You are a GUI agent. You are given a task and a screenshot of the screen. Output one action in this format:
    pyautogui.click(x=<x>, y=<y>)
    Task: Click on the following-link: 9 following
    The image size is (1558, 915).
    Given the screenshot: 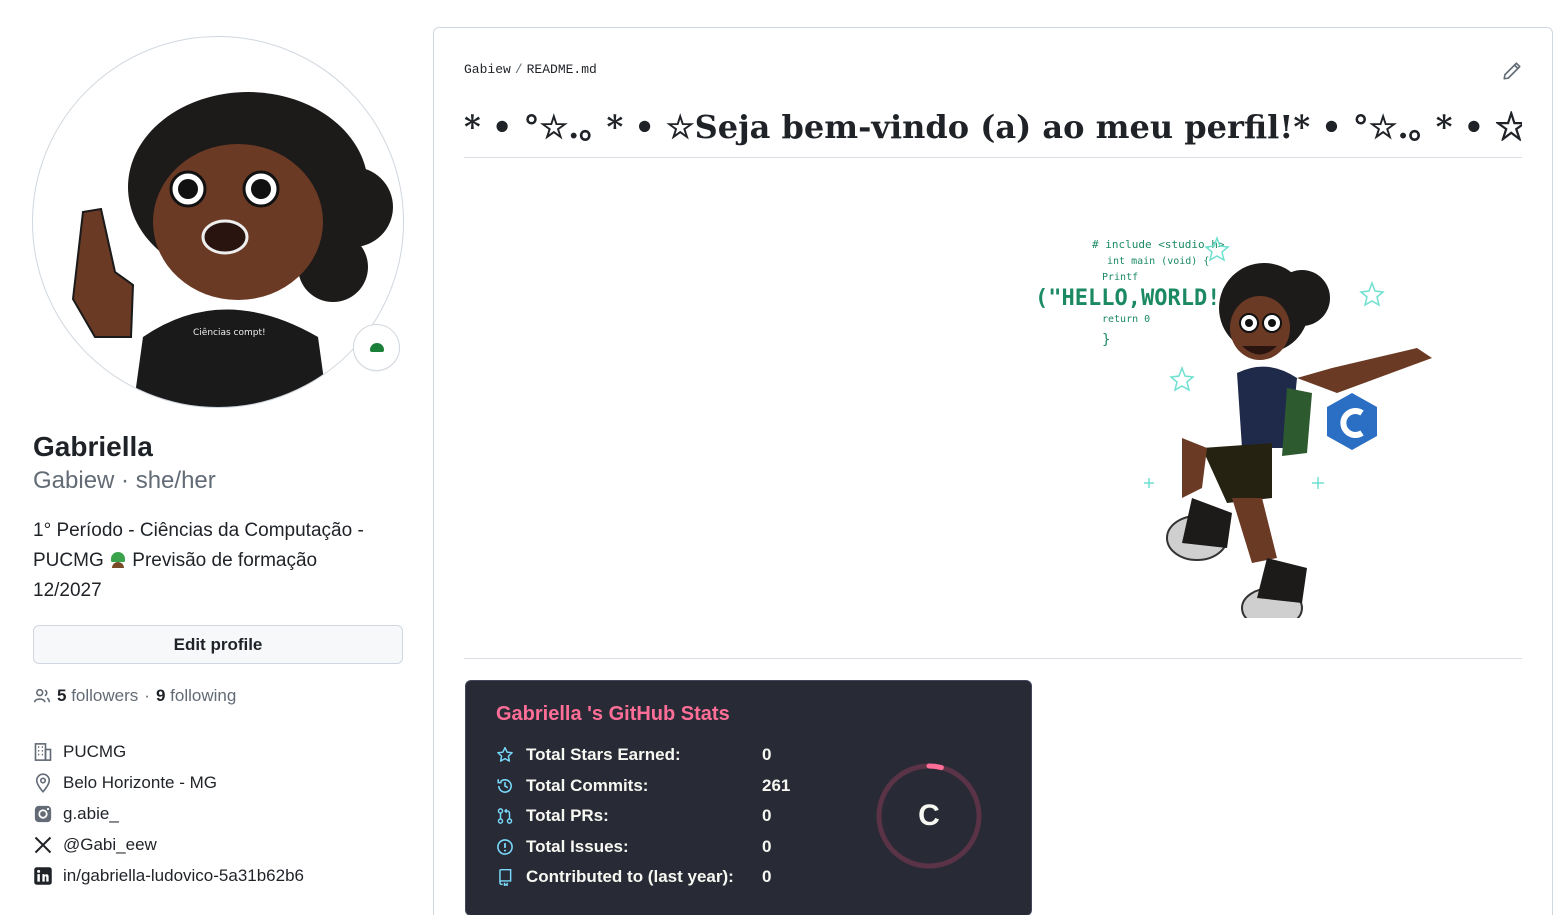 What is the action you would take?
    pyautogui.click(x=196, y=696)
    